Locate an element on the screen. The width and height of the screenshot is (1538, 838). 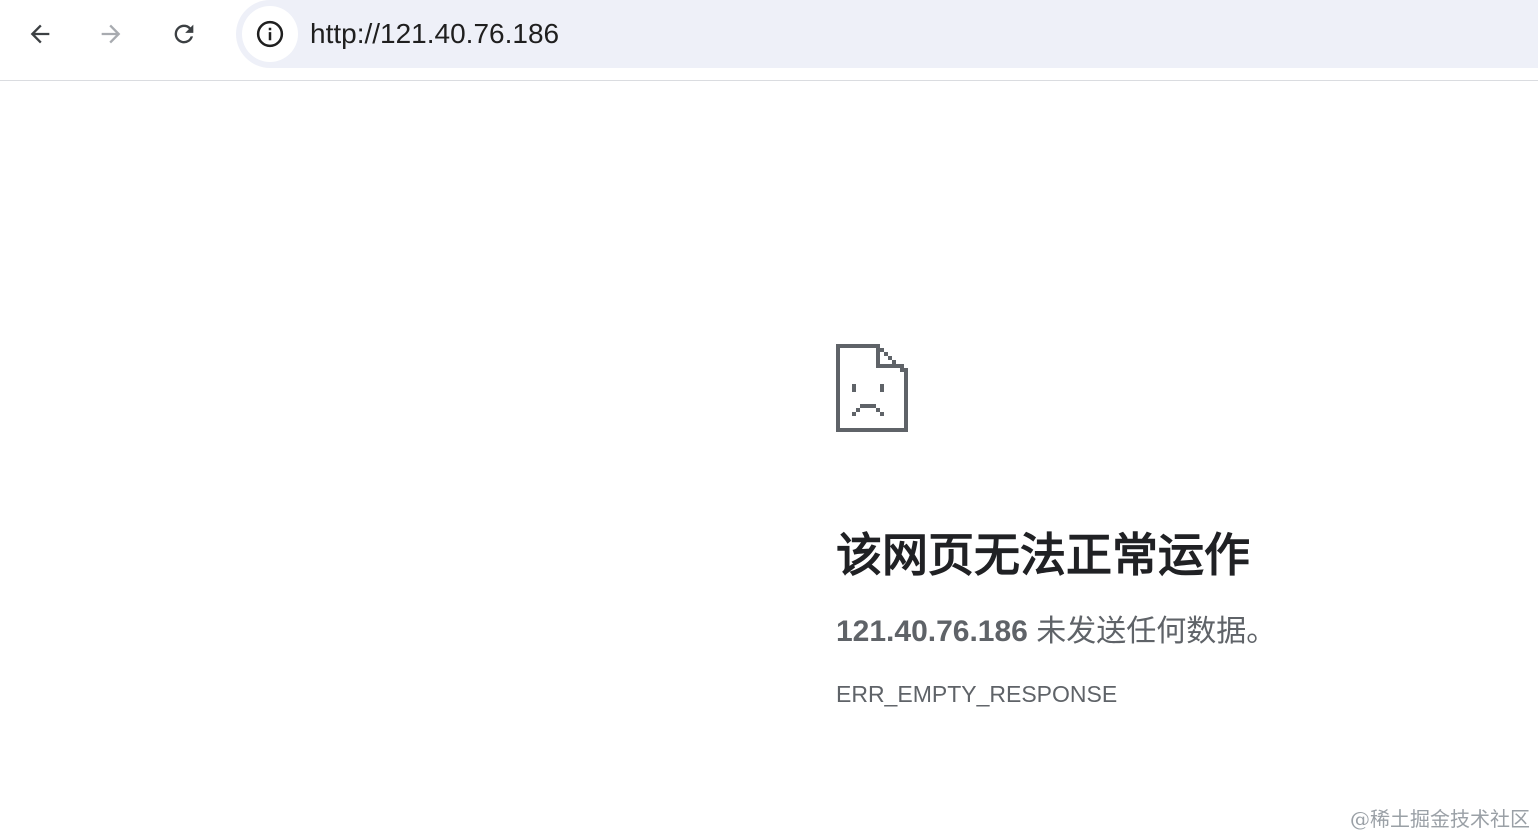
arrow-left-icon is located at coordinates (40, 34).